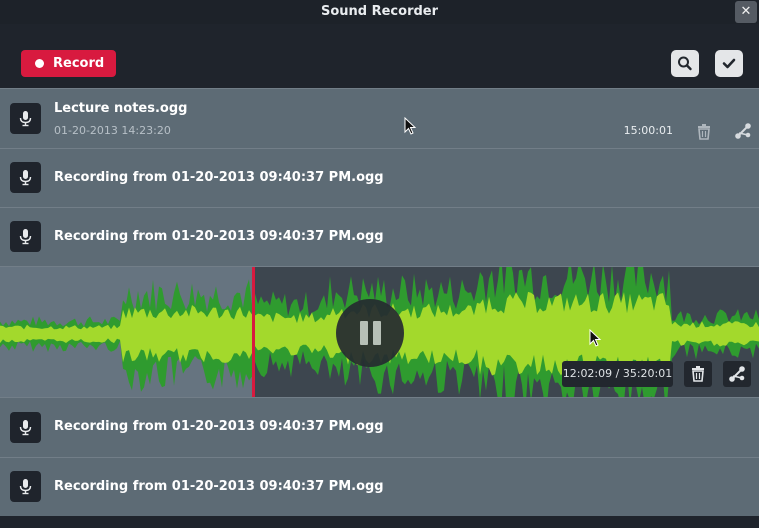  I want to click on playhead, so click(253, 332).